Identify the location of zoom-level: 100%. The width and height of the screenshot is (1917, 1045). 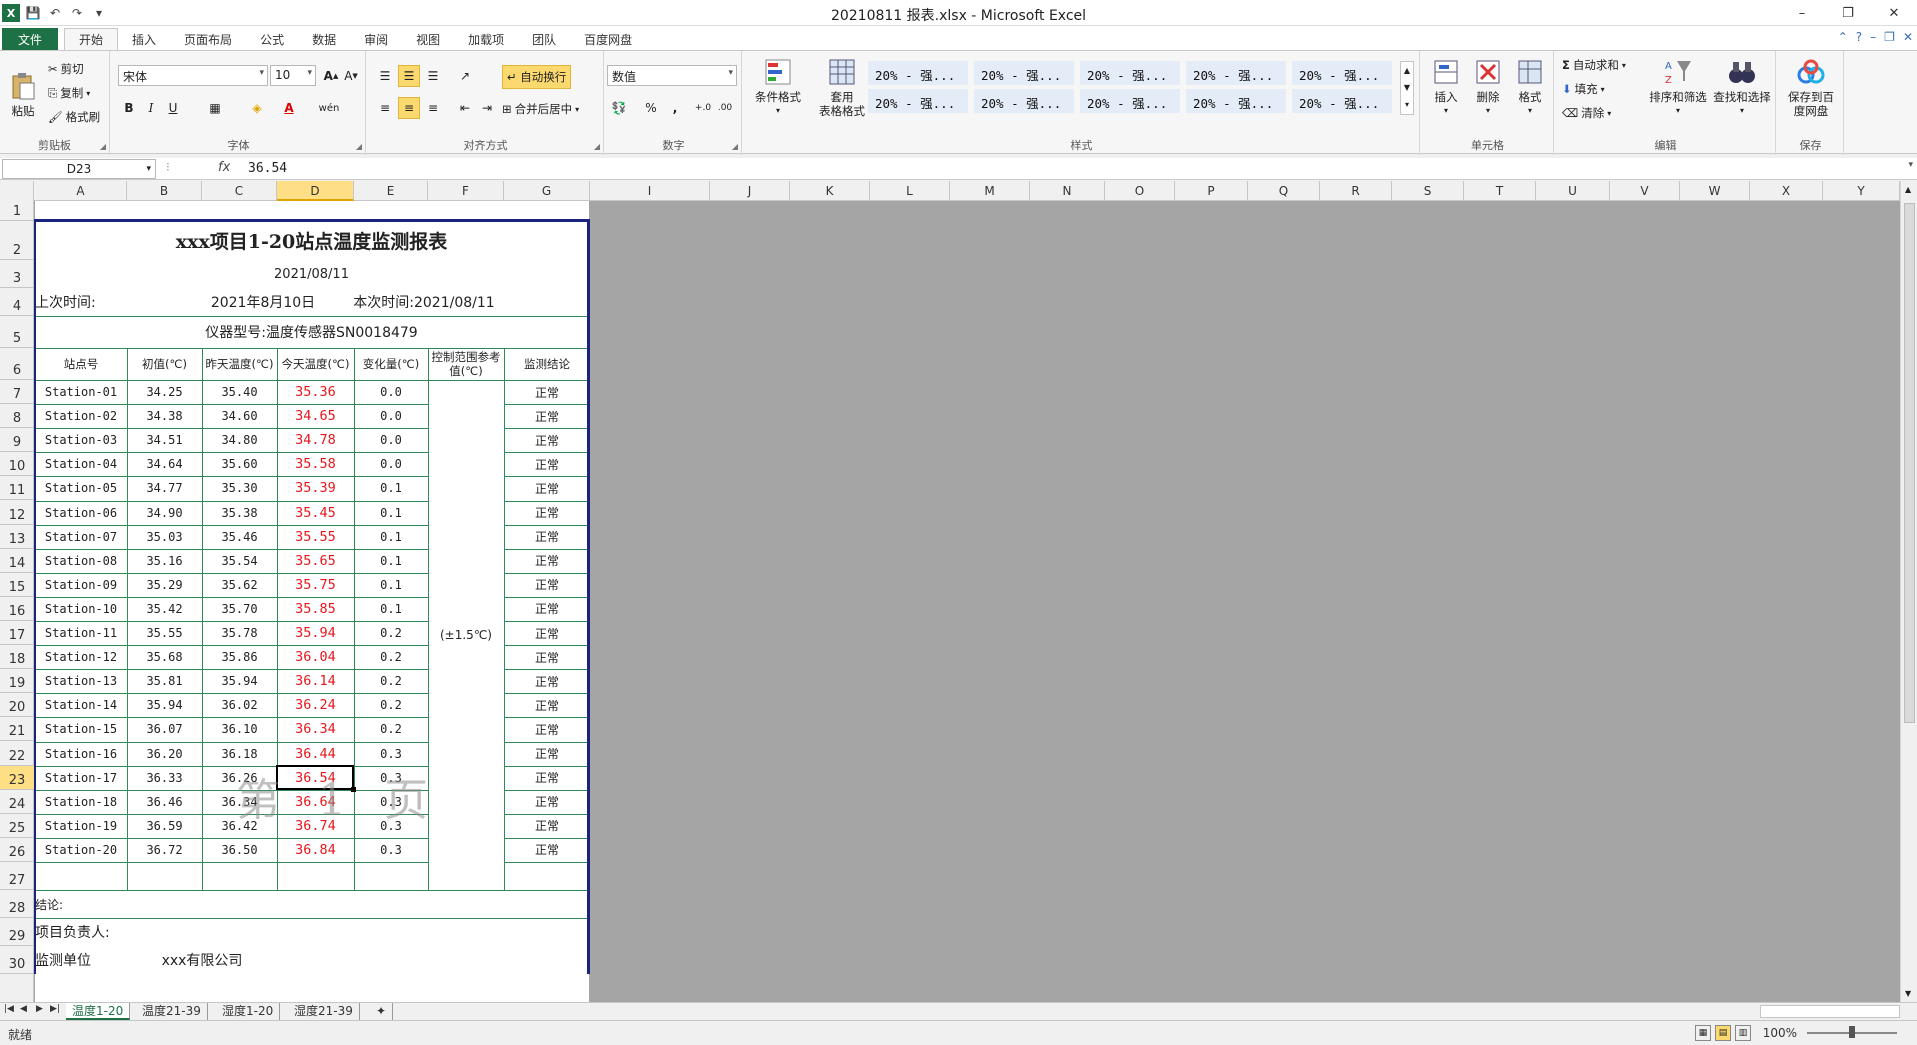
(1780, 1033).